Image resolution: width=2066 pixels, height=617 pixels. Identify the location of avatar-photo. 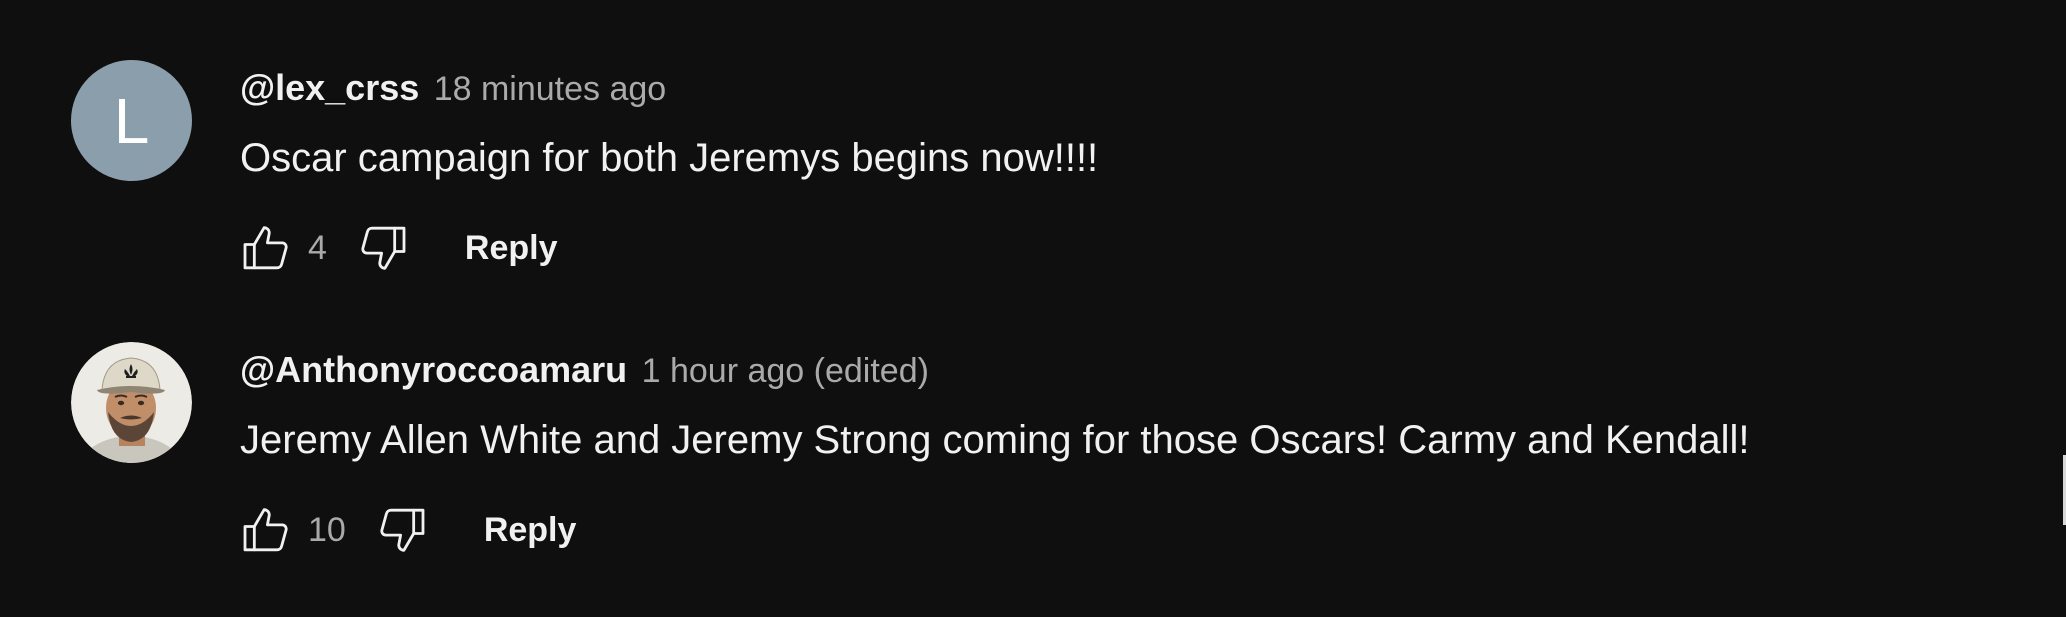
(131, 402).